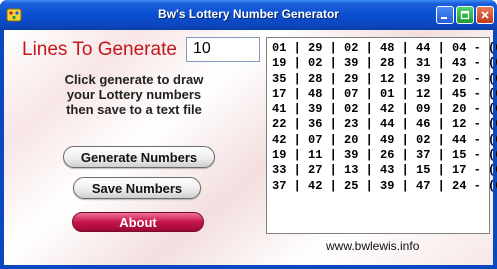  I want to click on title-bar: Bw's Lottery Number Generator, so click(248, 15).